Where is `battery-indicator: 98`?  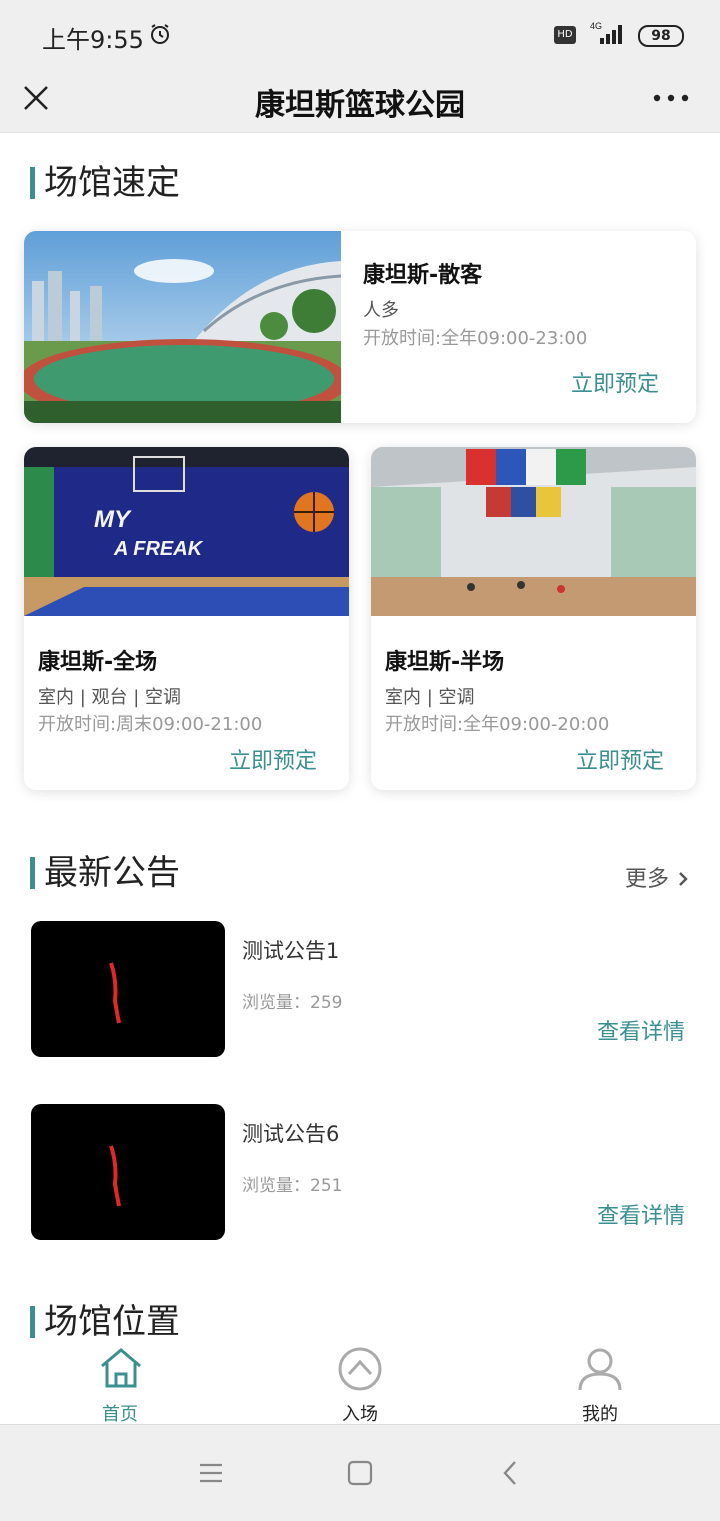
battery-indicator: 98 is located at coordinates (661, 36).